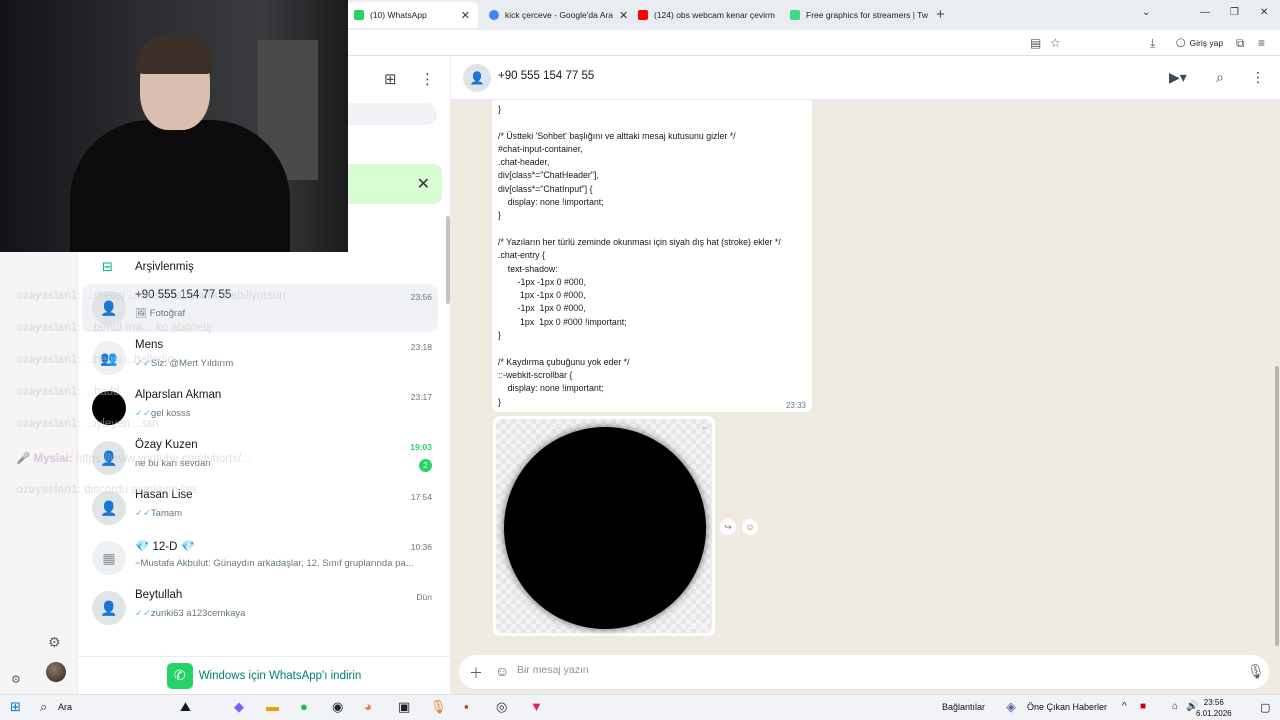 The width and height of the screenshot is (1280, 720). I want to click on tab-free-graphics: Free graphics for streamers | Tw ✕, so click(856, 15).